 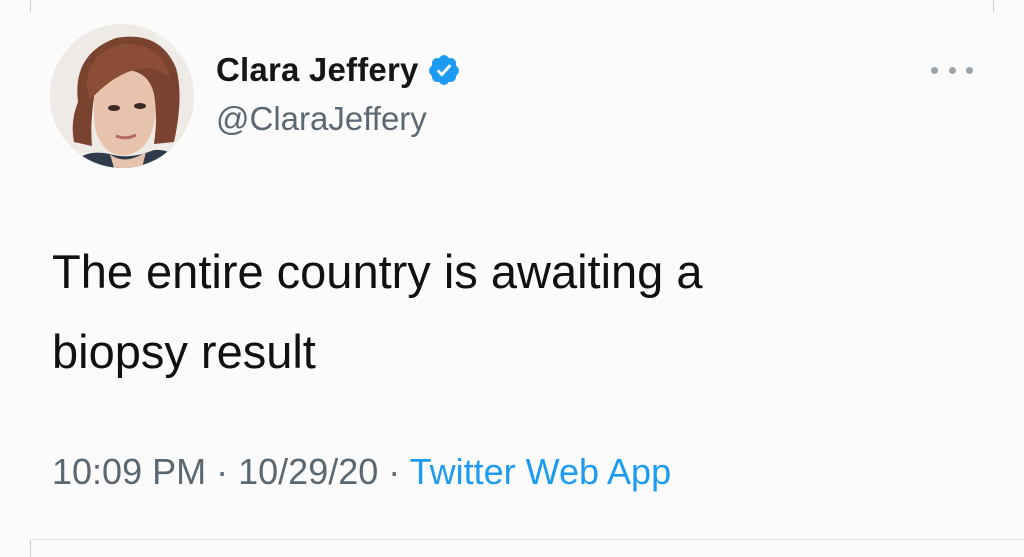 I want to click on tweet-meta: 10:09 PM · 10/29/20 · Twitter Web App, so click(x=361, y=472).